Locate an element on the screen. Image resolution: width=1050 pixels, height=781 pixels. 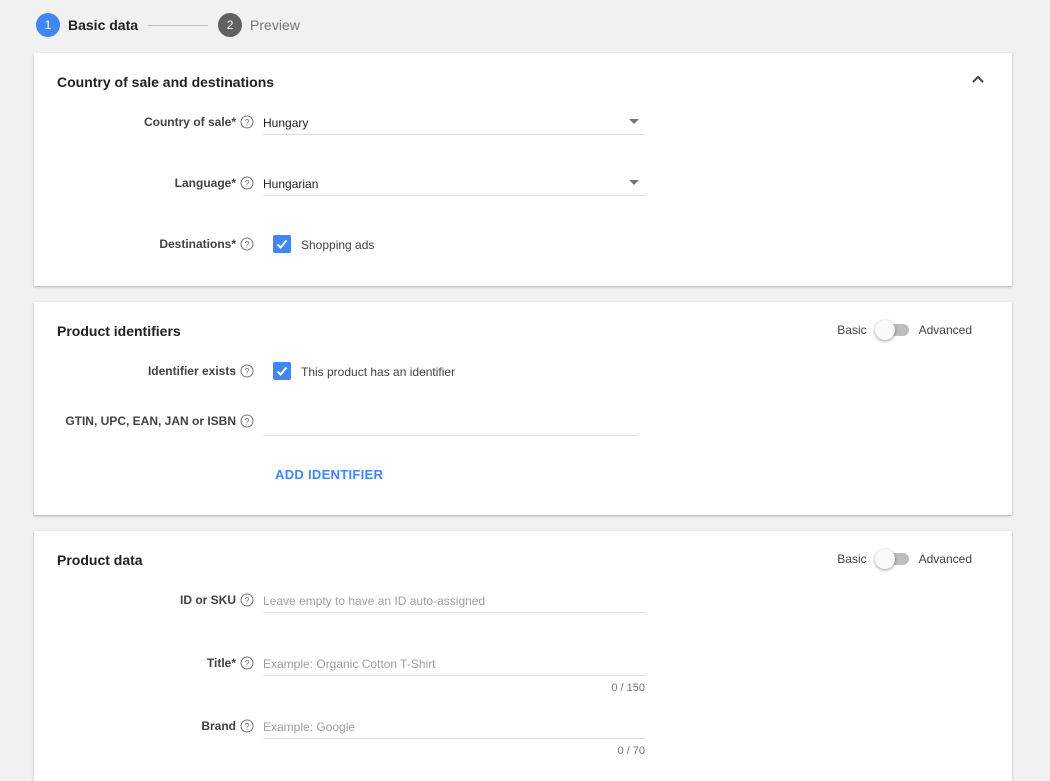
title-row: Title* ? Example: Organic Cotton T-Shirt is located at coordinates (523, 663).